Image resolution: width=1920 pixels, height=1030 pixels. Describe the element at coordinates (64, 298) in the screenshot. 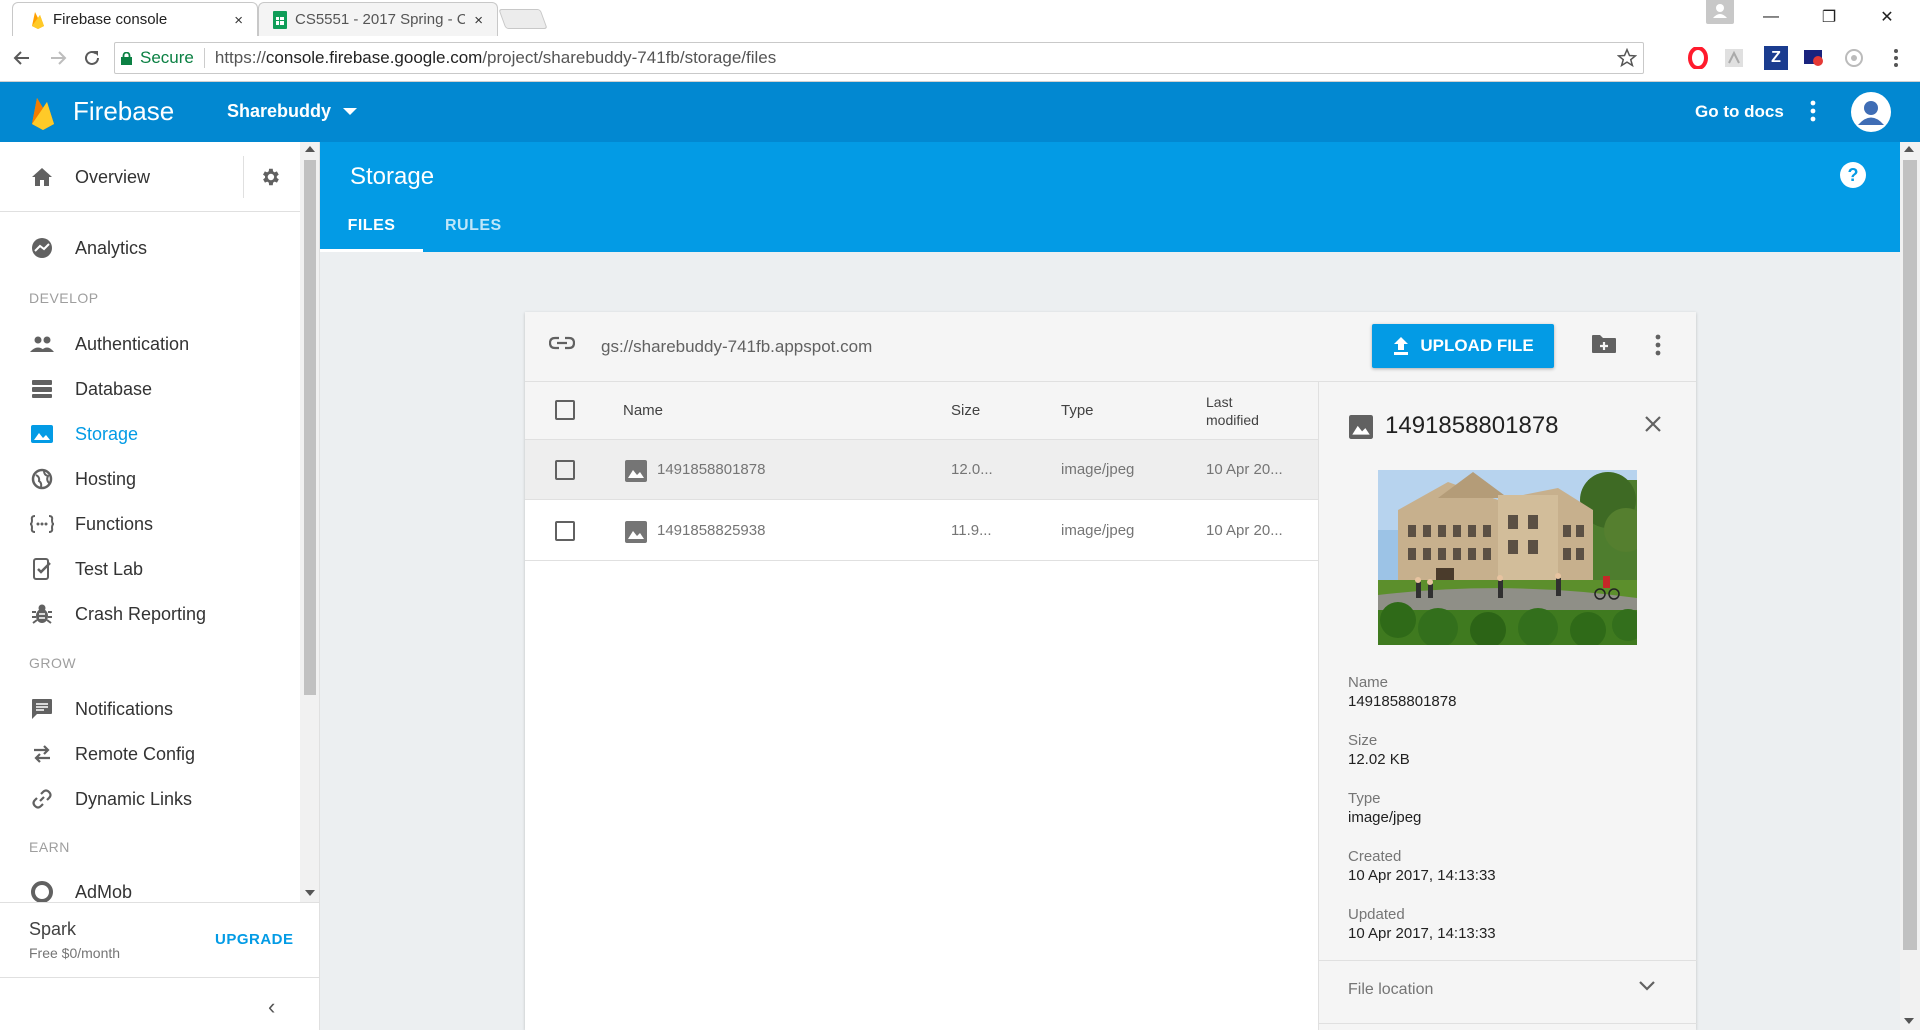

I see `section-develop: DEVELOP` at that location.